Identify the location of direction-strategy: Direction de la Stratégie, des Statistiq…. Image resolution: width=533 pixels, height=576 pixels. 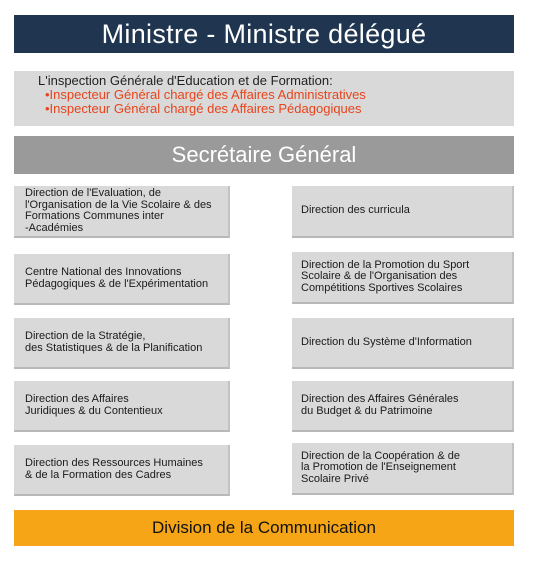
(122, 343).